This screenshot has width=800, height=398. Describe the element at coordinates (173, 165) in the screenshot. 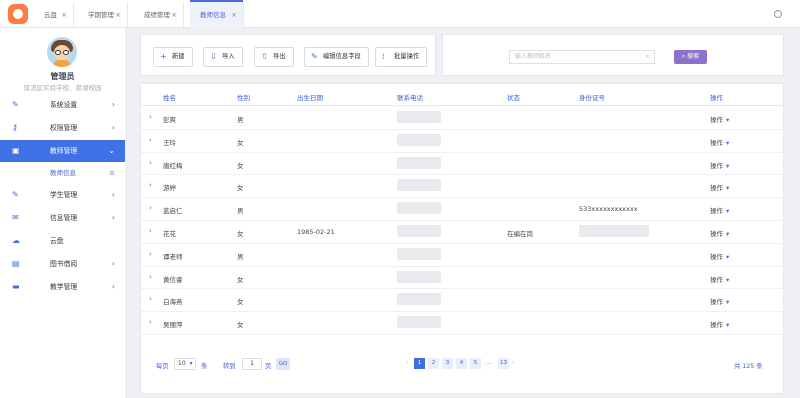

I see `cell-name: 唐红梅` at that location.